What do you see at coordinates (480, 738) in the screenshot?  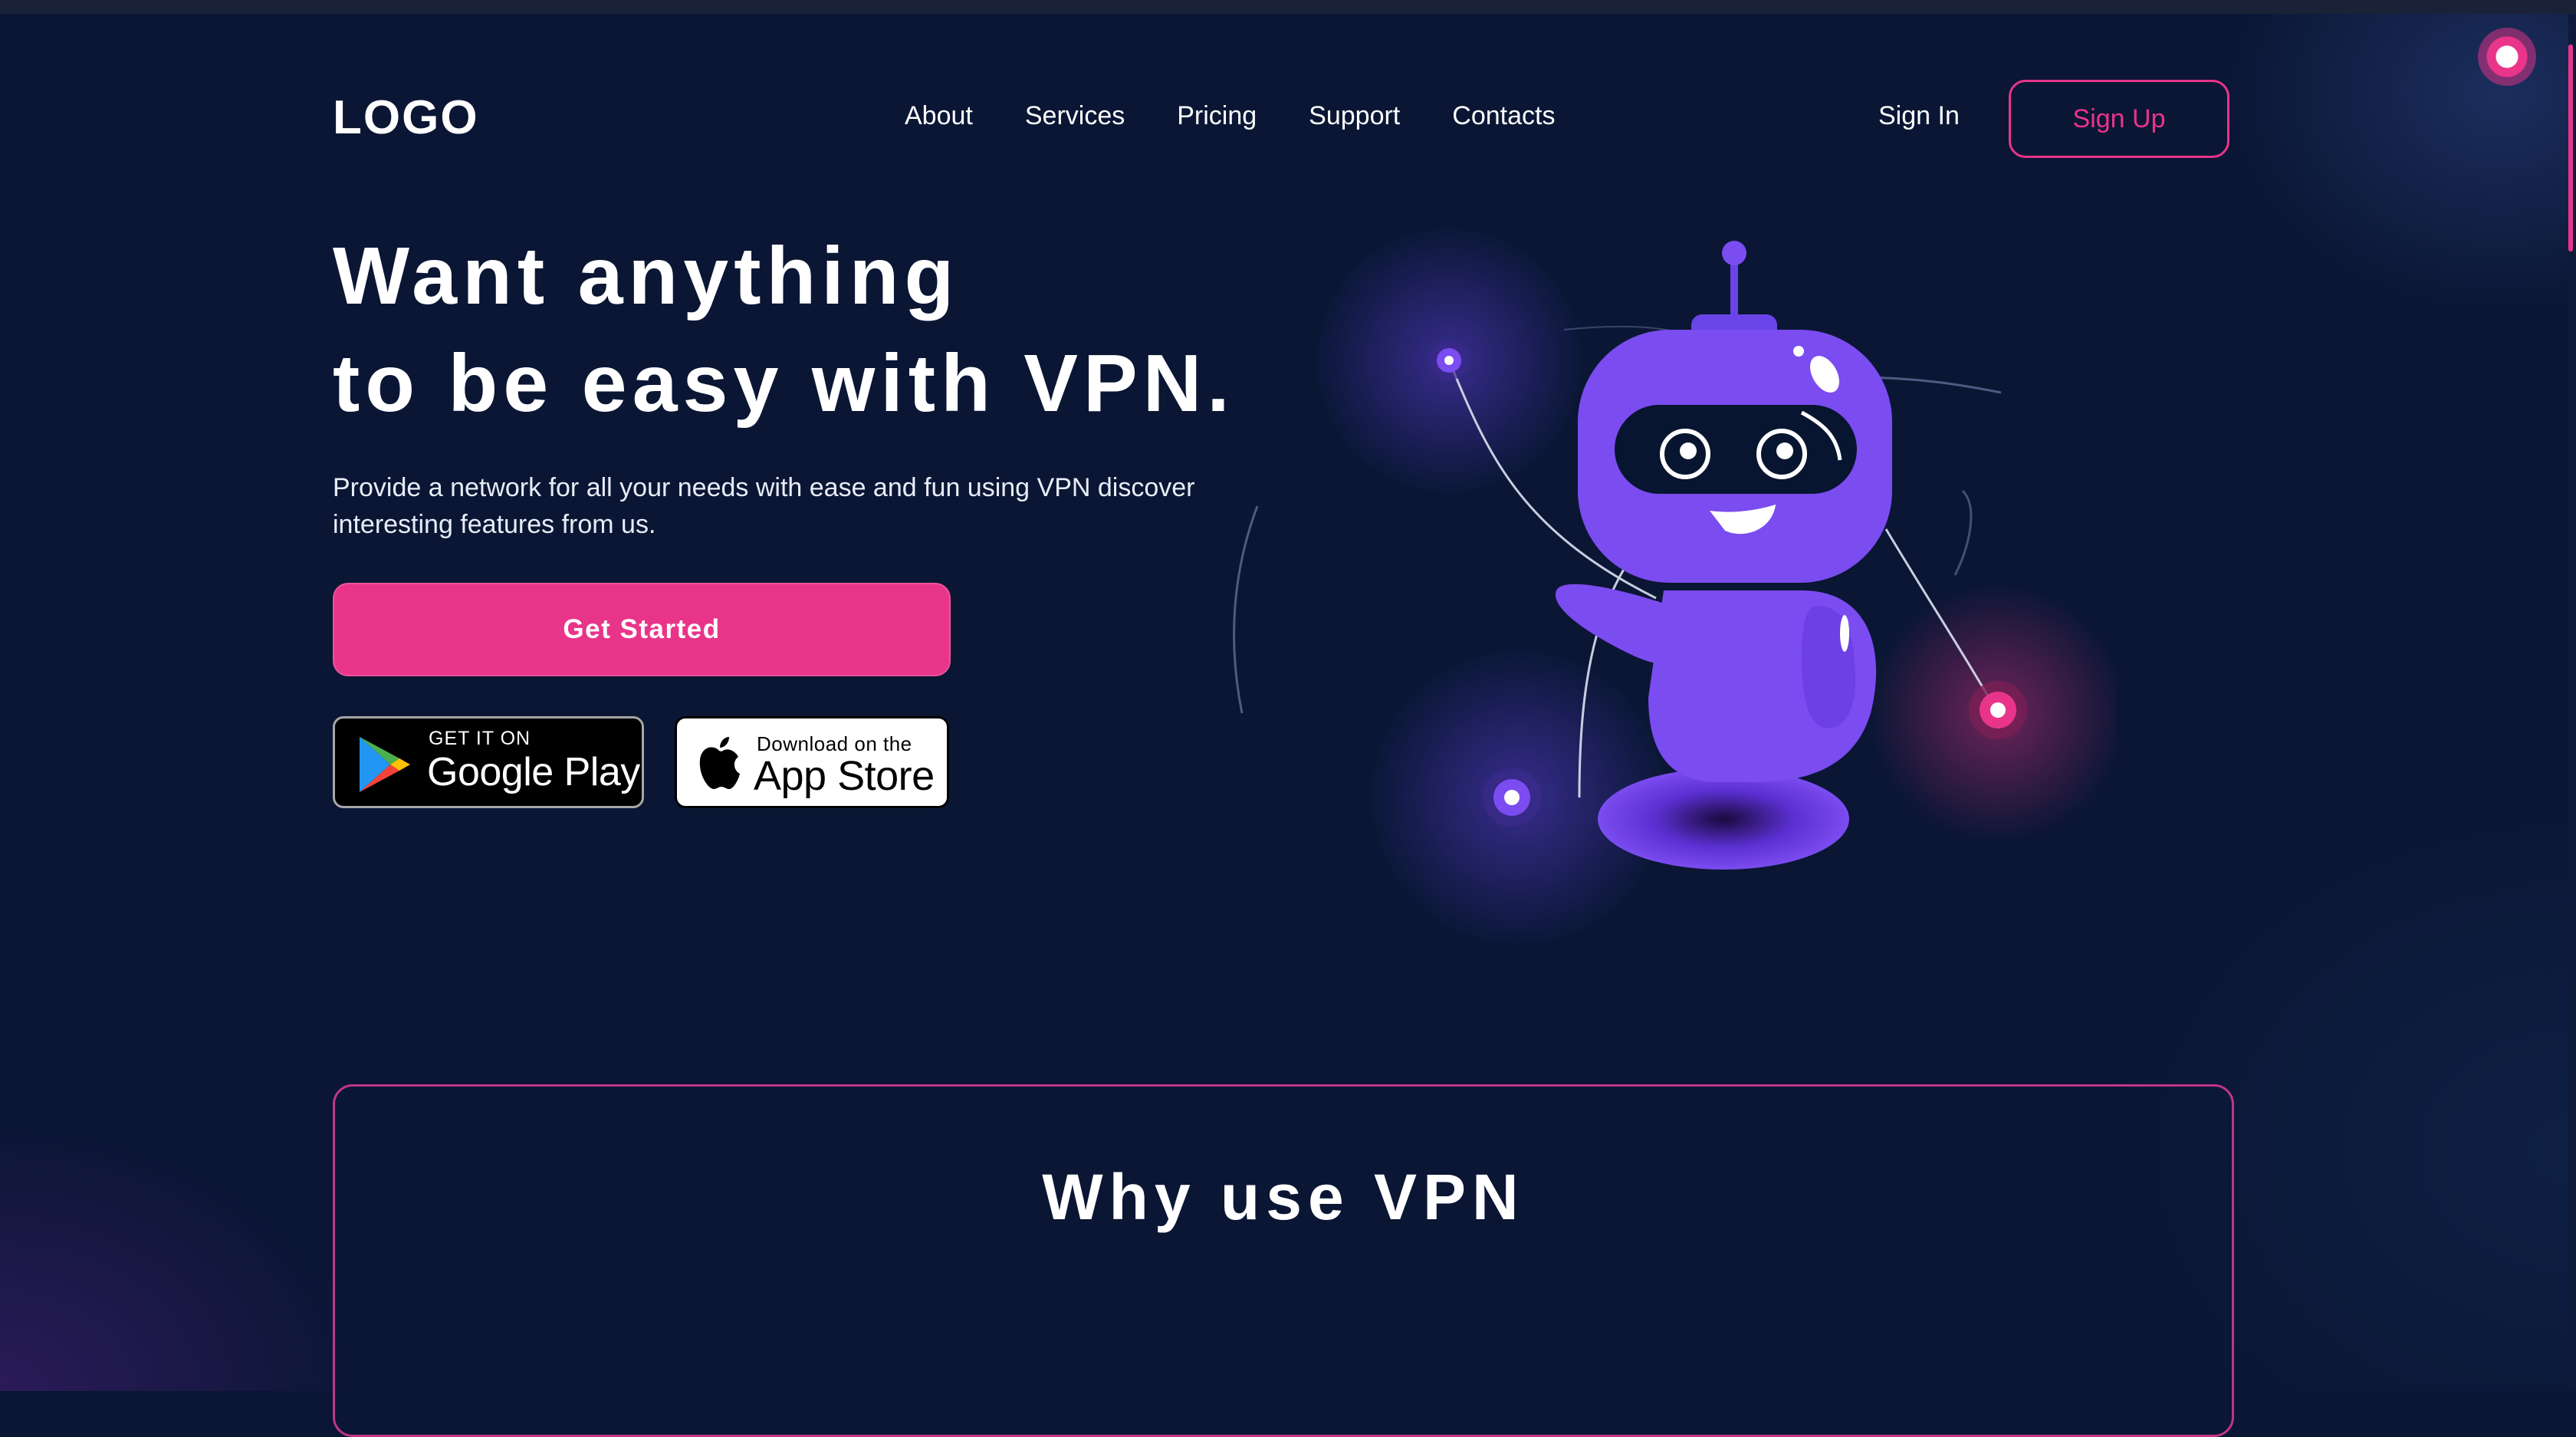 I see `google-play-small-text: GET IT ON` at bounding box center [480, 738].